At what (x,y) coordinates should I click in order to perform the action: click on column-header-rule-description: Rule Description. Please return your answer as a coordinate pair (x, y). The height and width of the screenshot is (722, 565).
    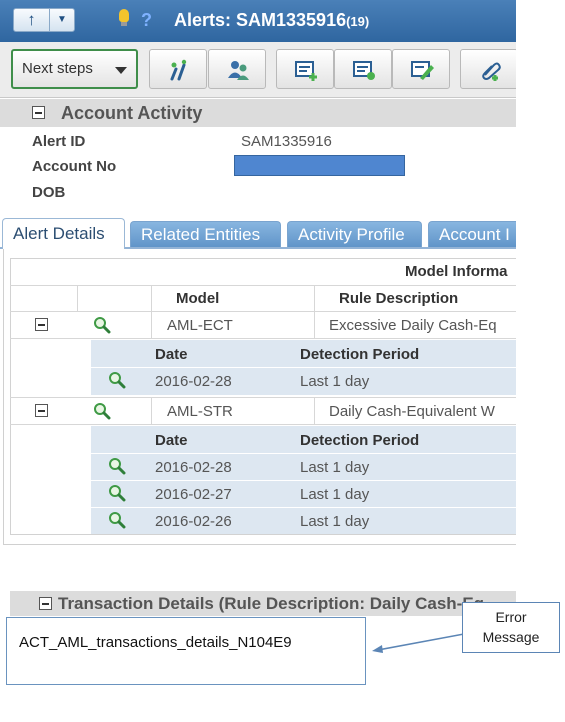
    Looking at the image, I should click on (398, 298).